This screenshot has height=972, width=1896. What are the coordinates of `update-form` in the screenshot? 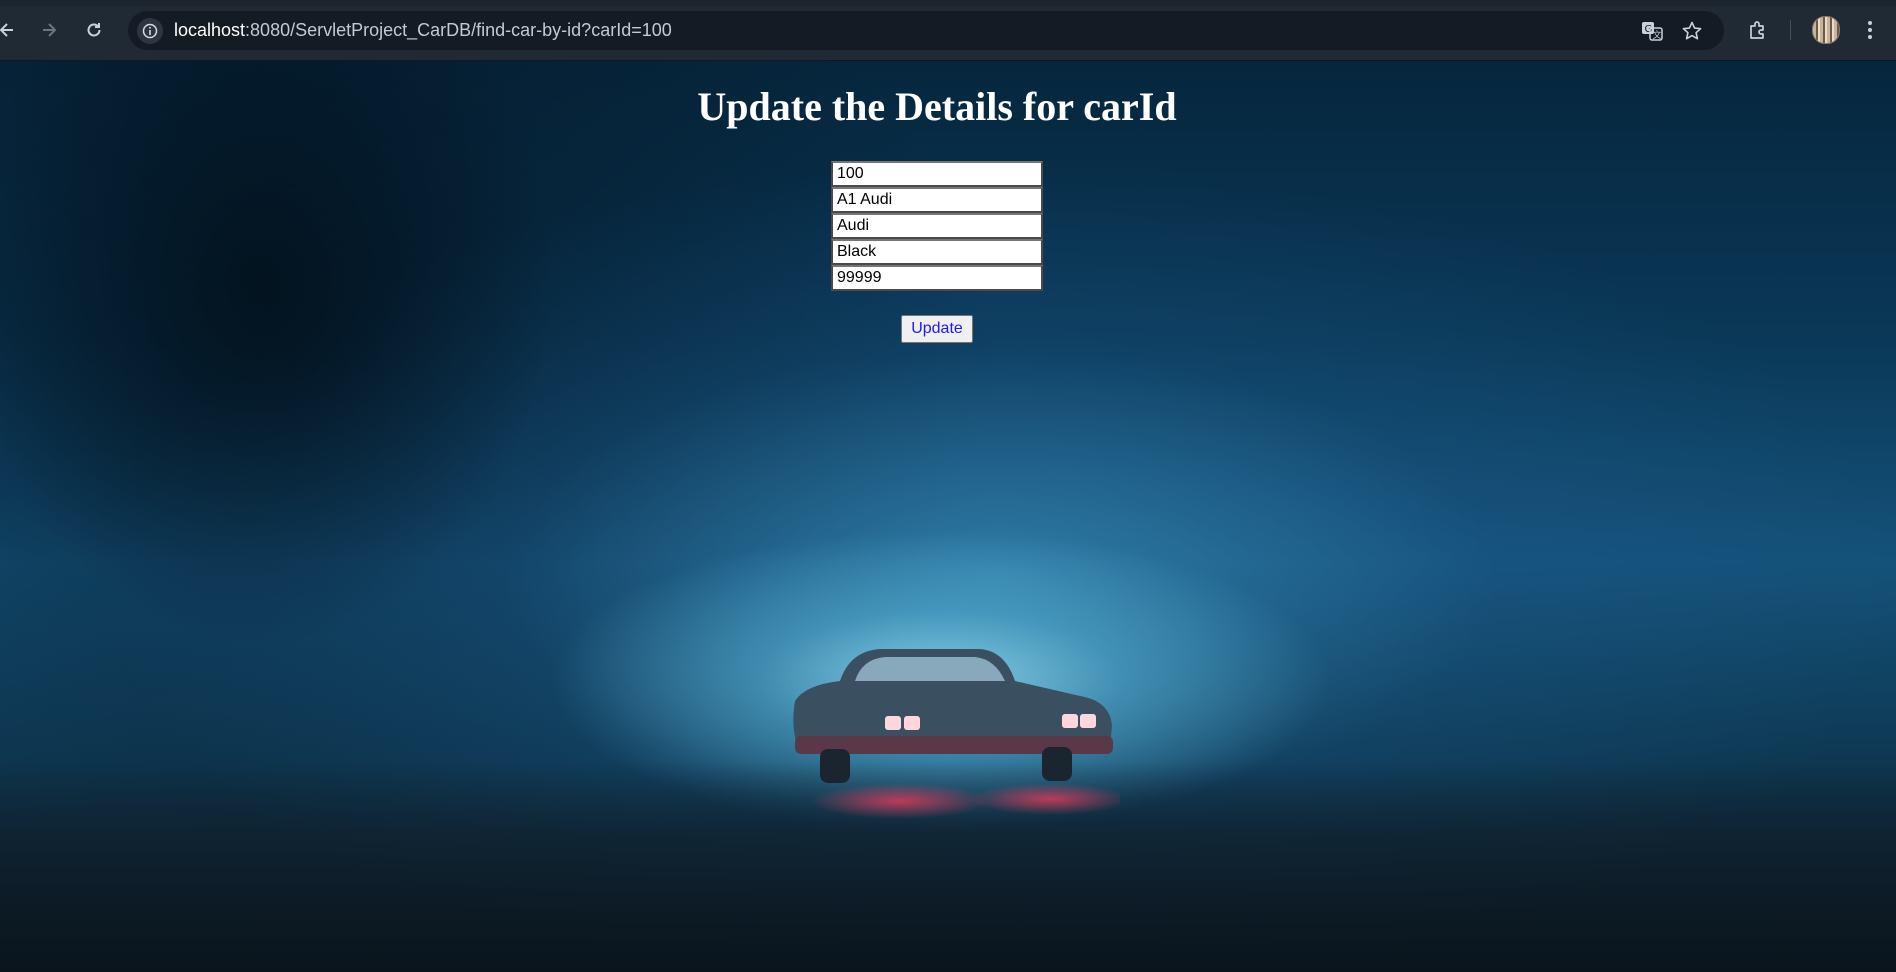 It's located at (937, 226).